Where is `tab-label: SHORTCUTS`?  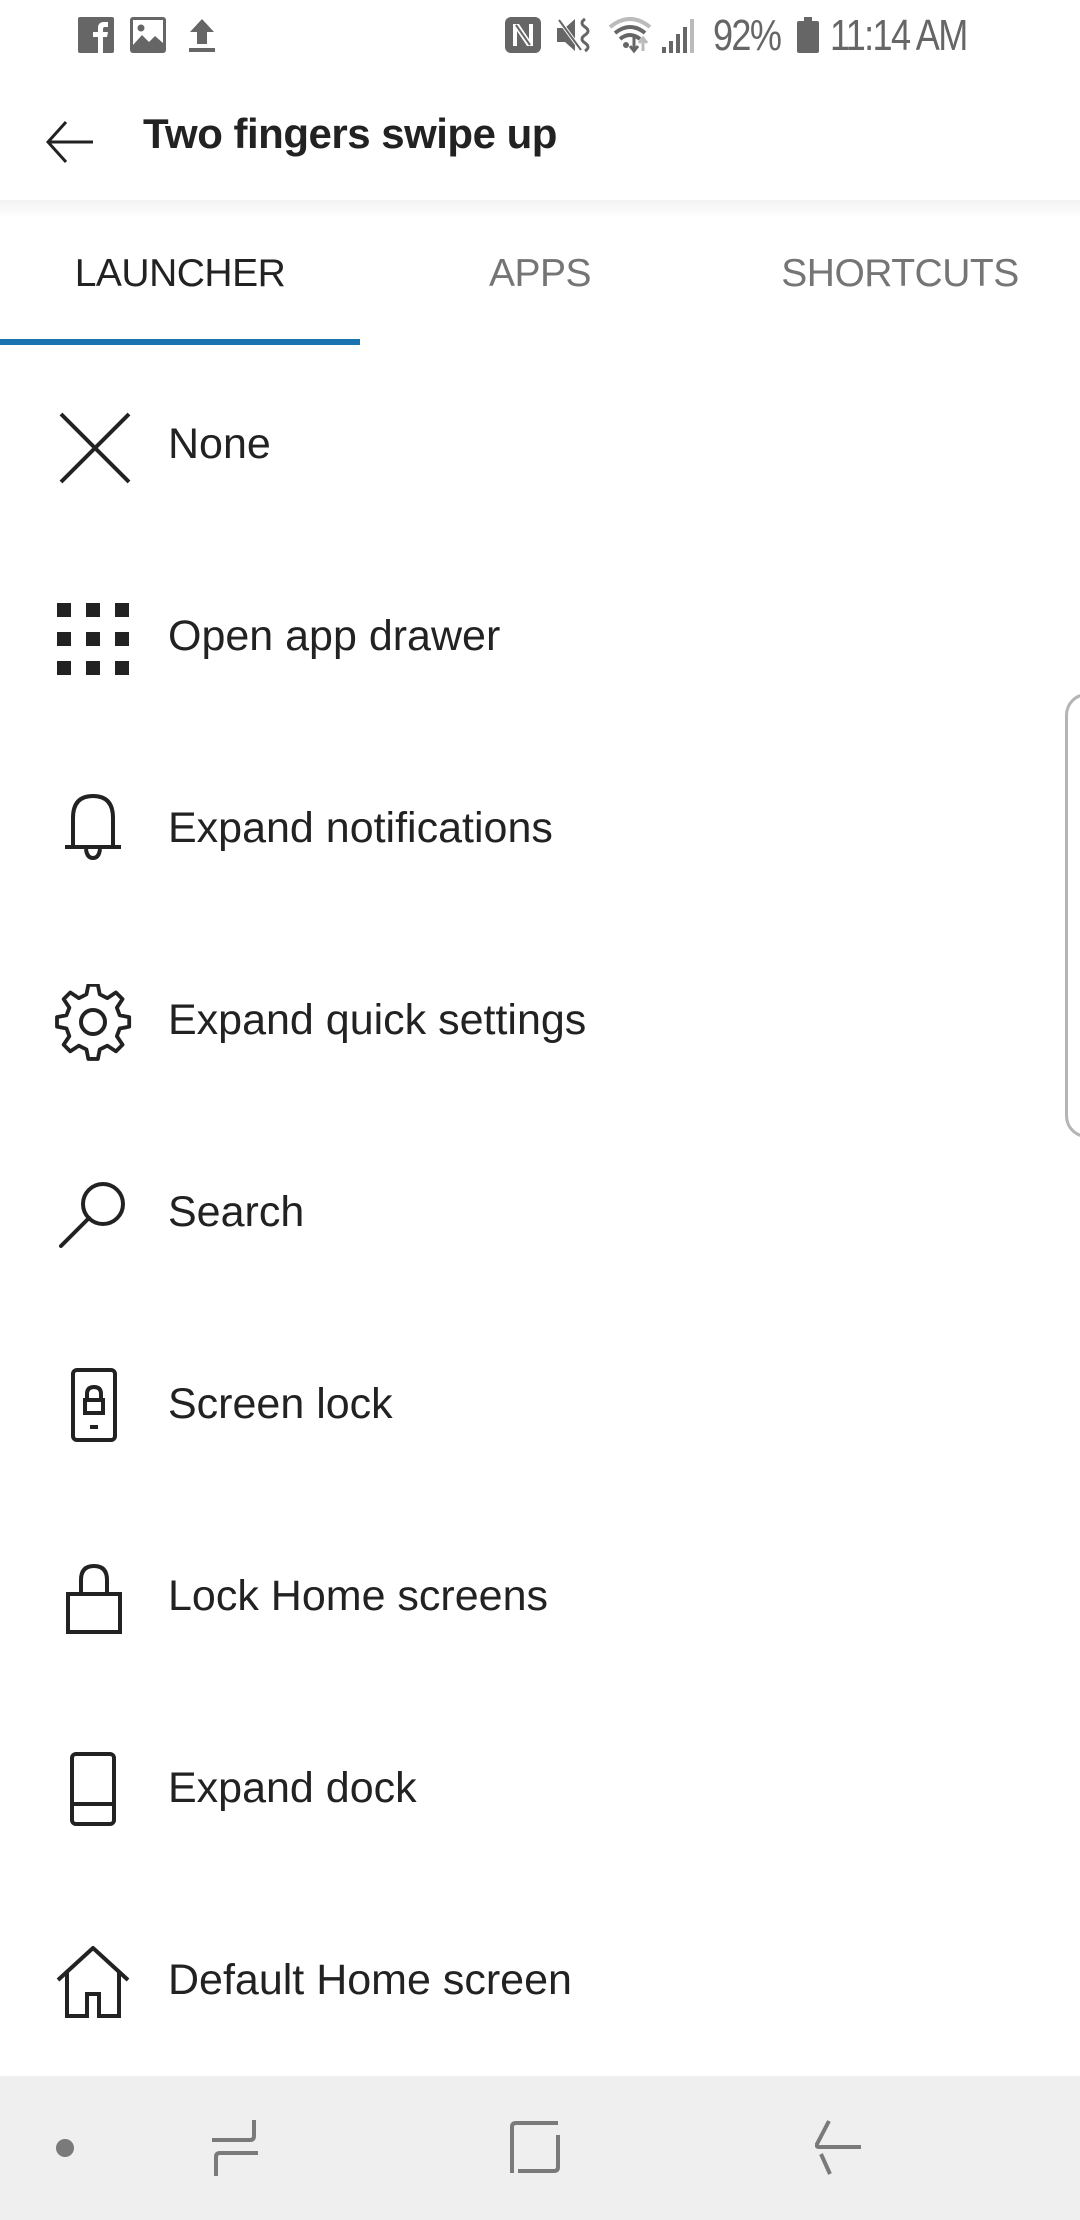
tab-label: SHORTCUTS is located at coordinates (900, 273).